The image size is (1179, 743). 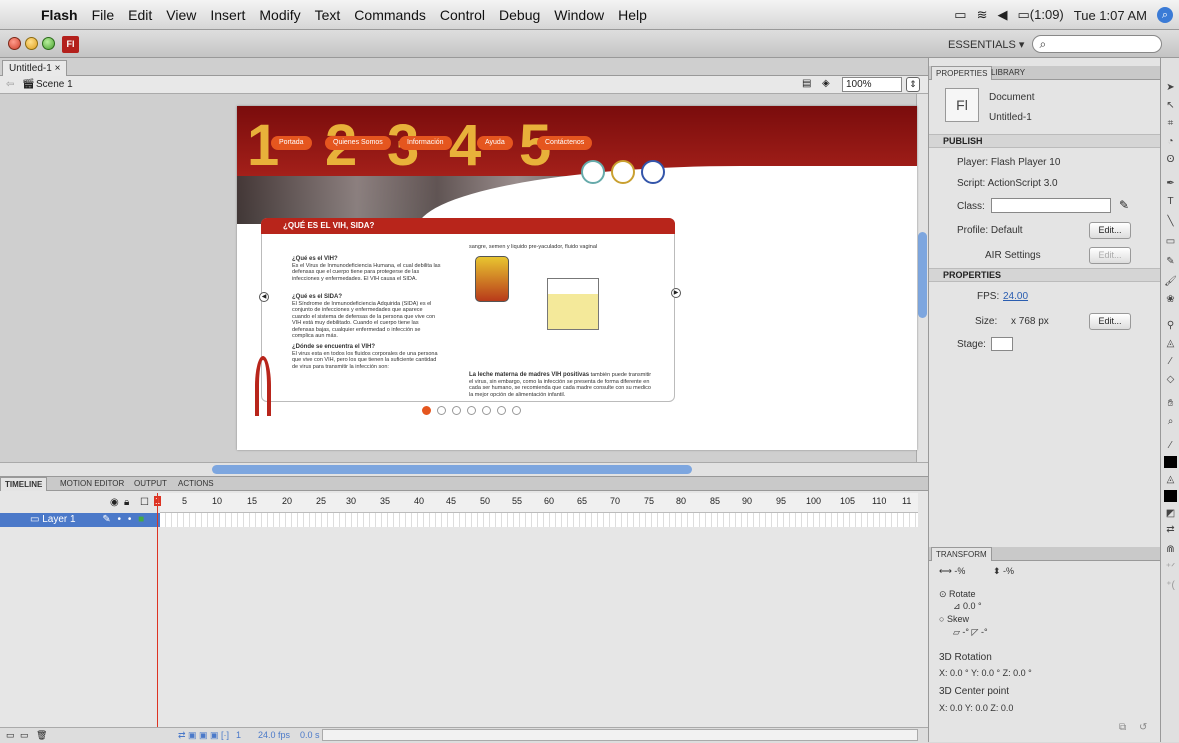 I want to click on onion-skin-icons: ⇄ ▣ ▣ ▣ [·], so click(x=203, y=735).